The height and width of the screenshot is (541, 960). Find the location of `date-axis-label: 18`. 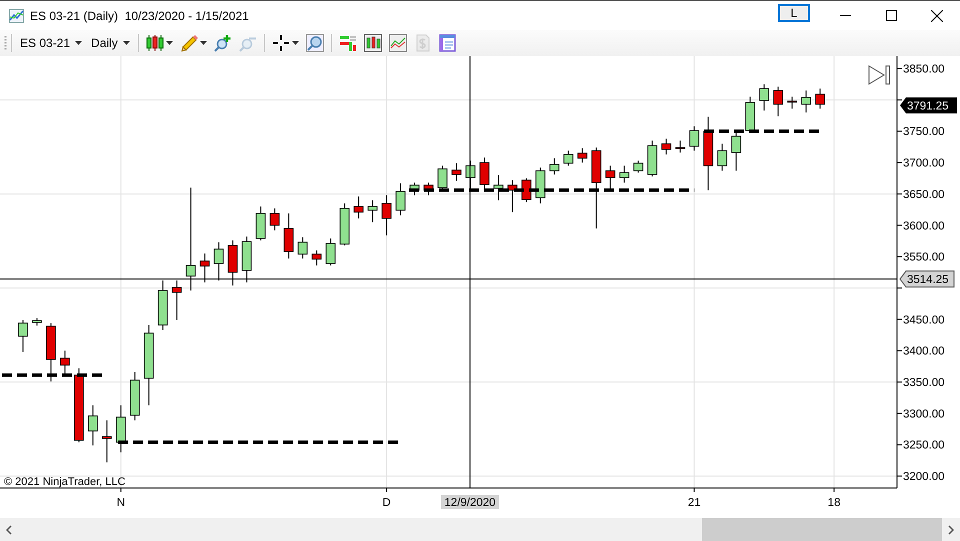

date-axis-label: 18 is located at coordinates (834, 503).